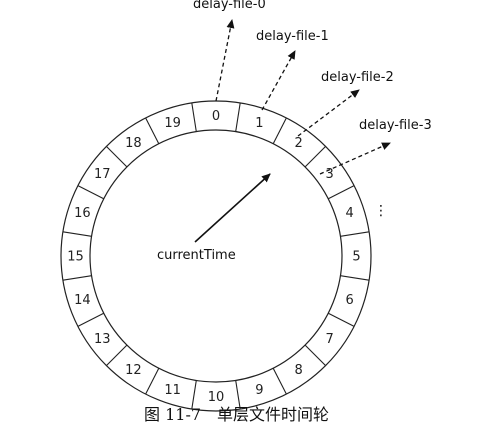 The height and width of the screenshot is (443, 501). Describe the element at coordinates (292, 36) in the screenshot. I see `delay-file-1-label: delay-file-1` at that location.